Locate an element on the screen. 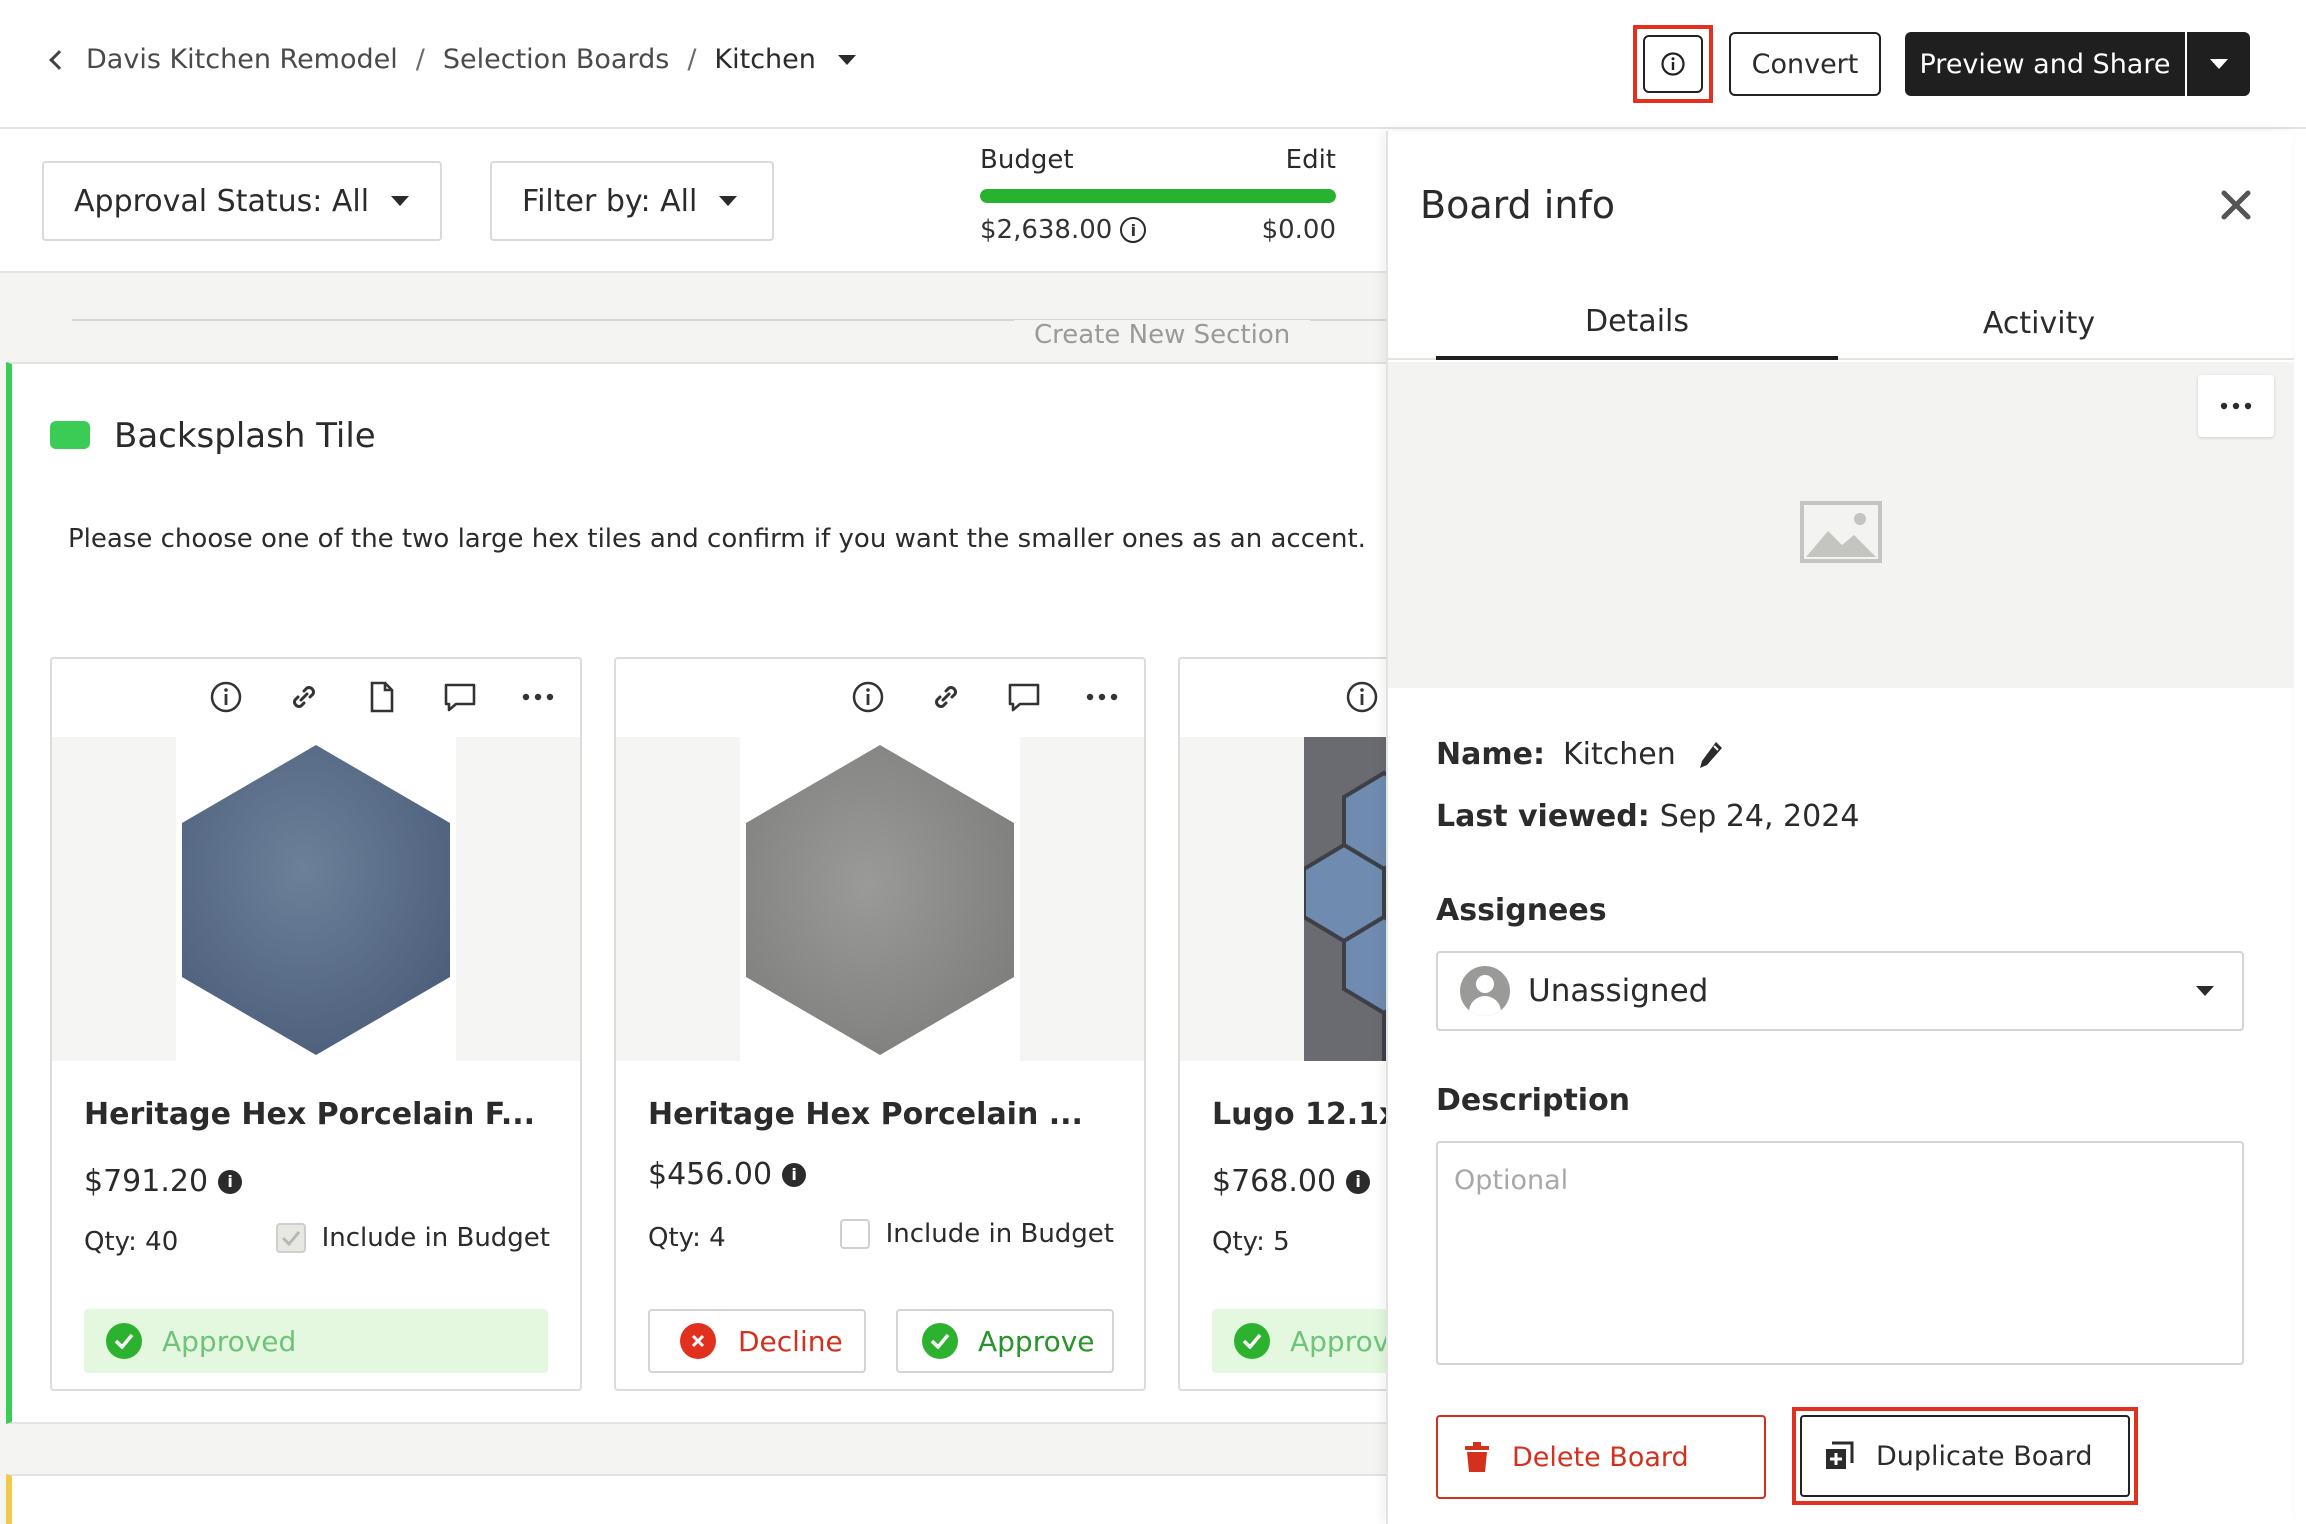 The width and height of the screenshot is (2306, 1524). panel-tabs: Details Activity is located at coordinates (1841, 323).